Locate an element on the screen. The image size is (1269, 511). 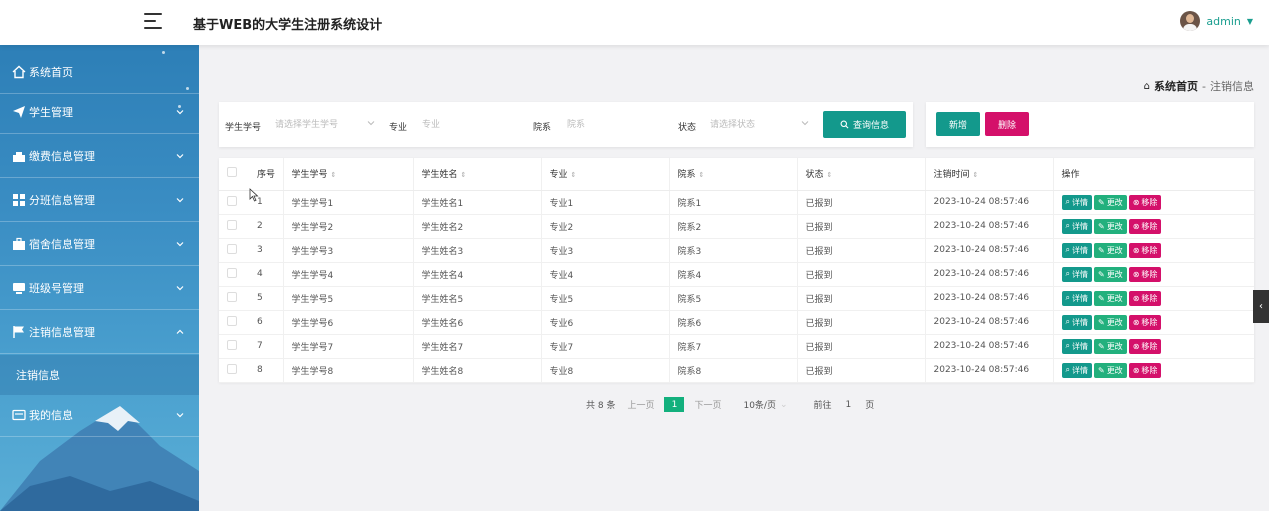
next-page-button: 下一页 is located at coordinates (707, 404).